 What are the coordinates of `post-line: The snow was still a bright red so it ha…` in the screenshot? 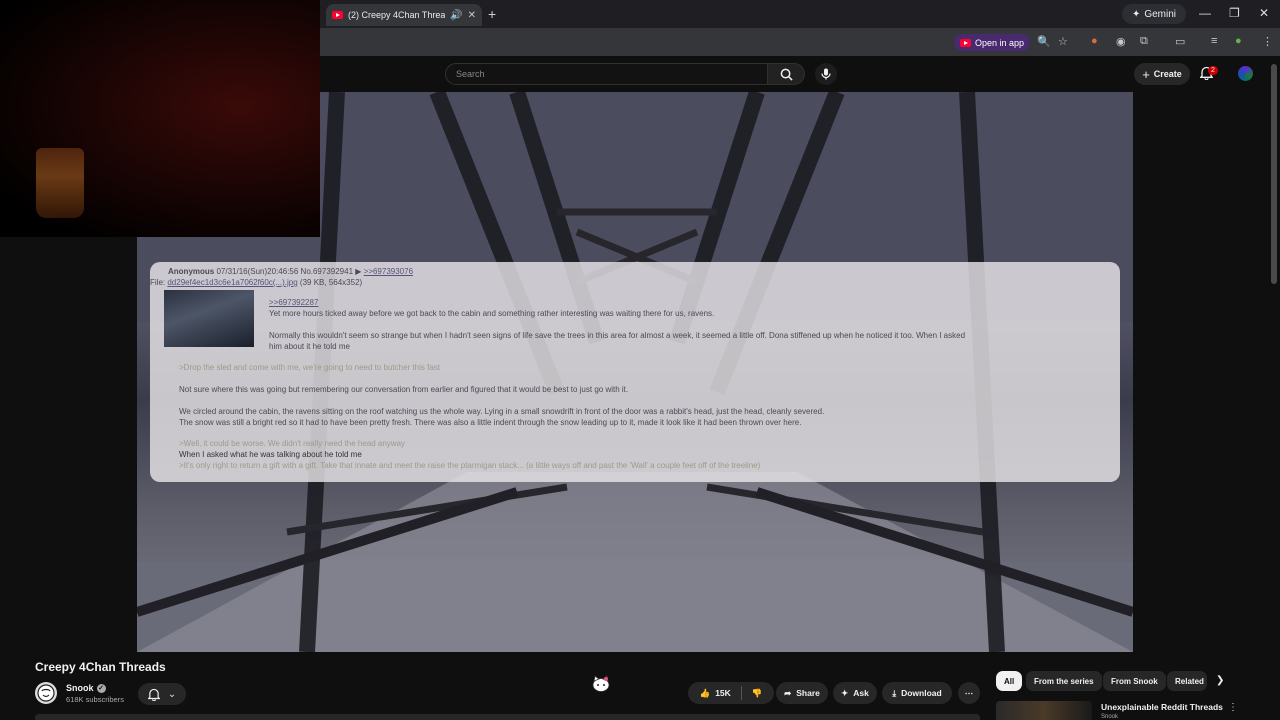 It's located at (490, 422).